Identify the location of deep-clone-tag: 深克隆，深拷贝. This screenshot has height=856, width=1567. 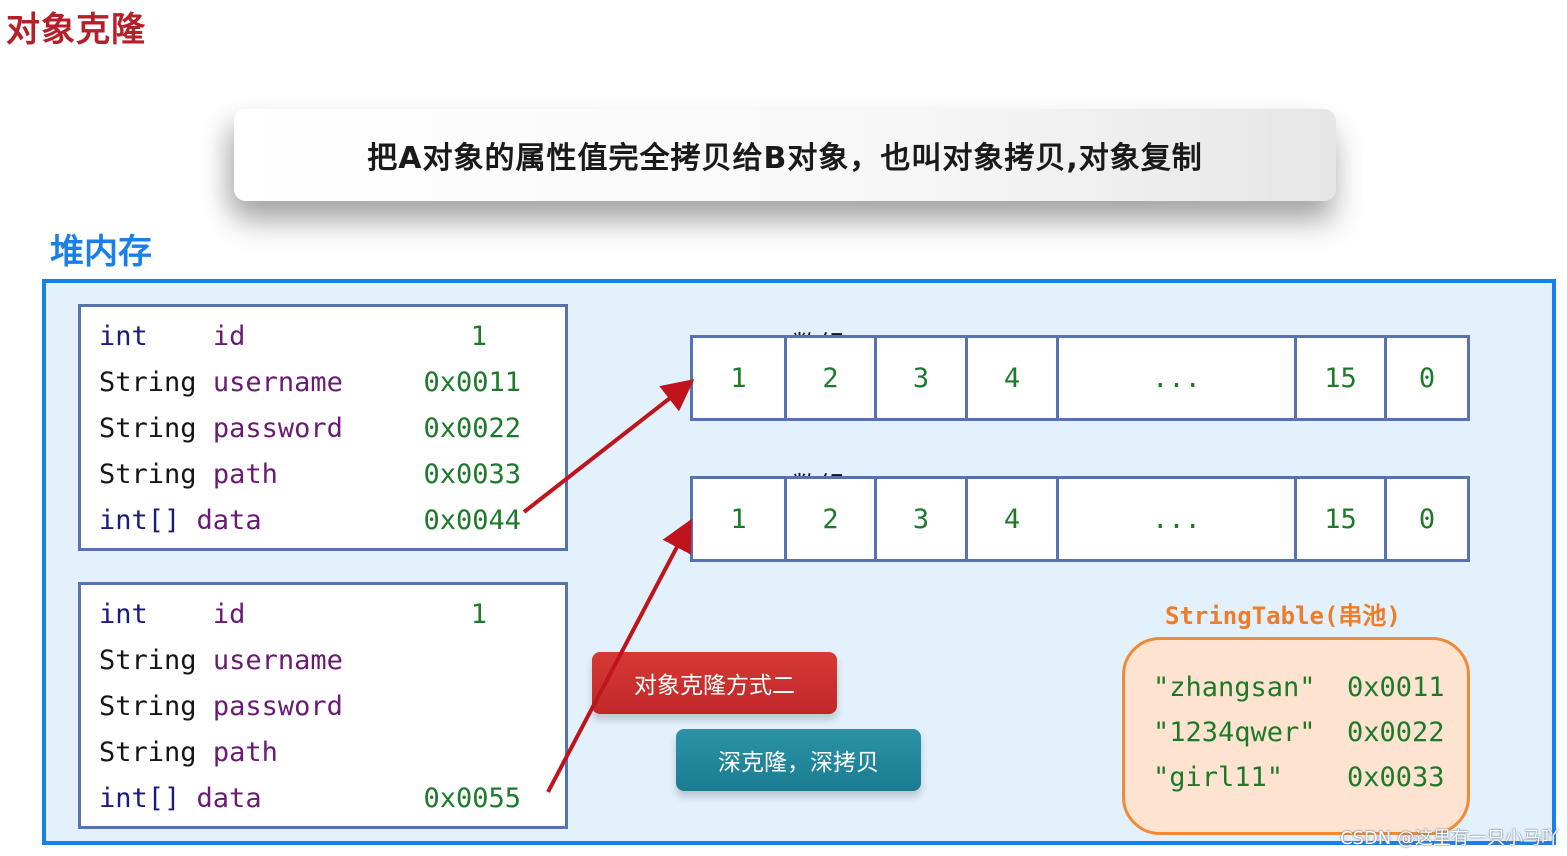
(798, 760).